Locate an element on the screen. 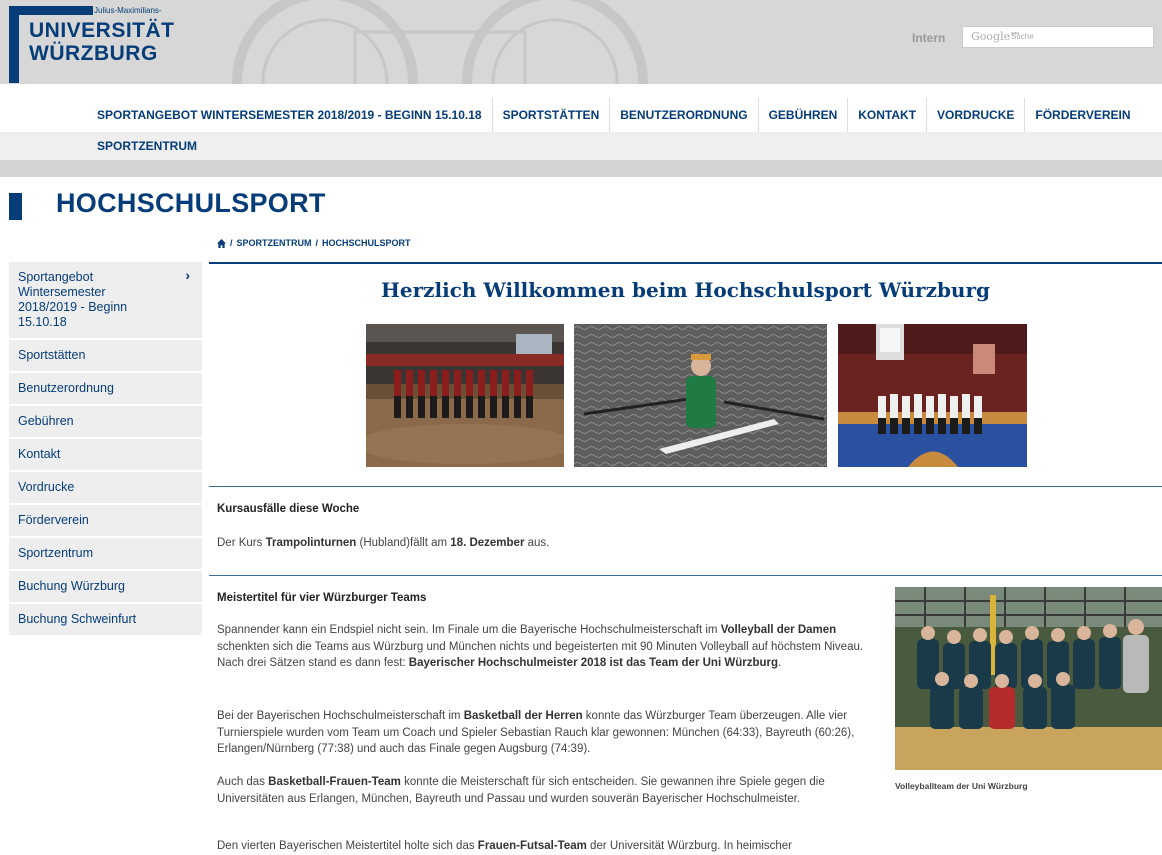  breadcrumb-item-hochschulsport: HOCHSCHULSPORT is located at coordinates (366, 243).